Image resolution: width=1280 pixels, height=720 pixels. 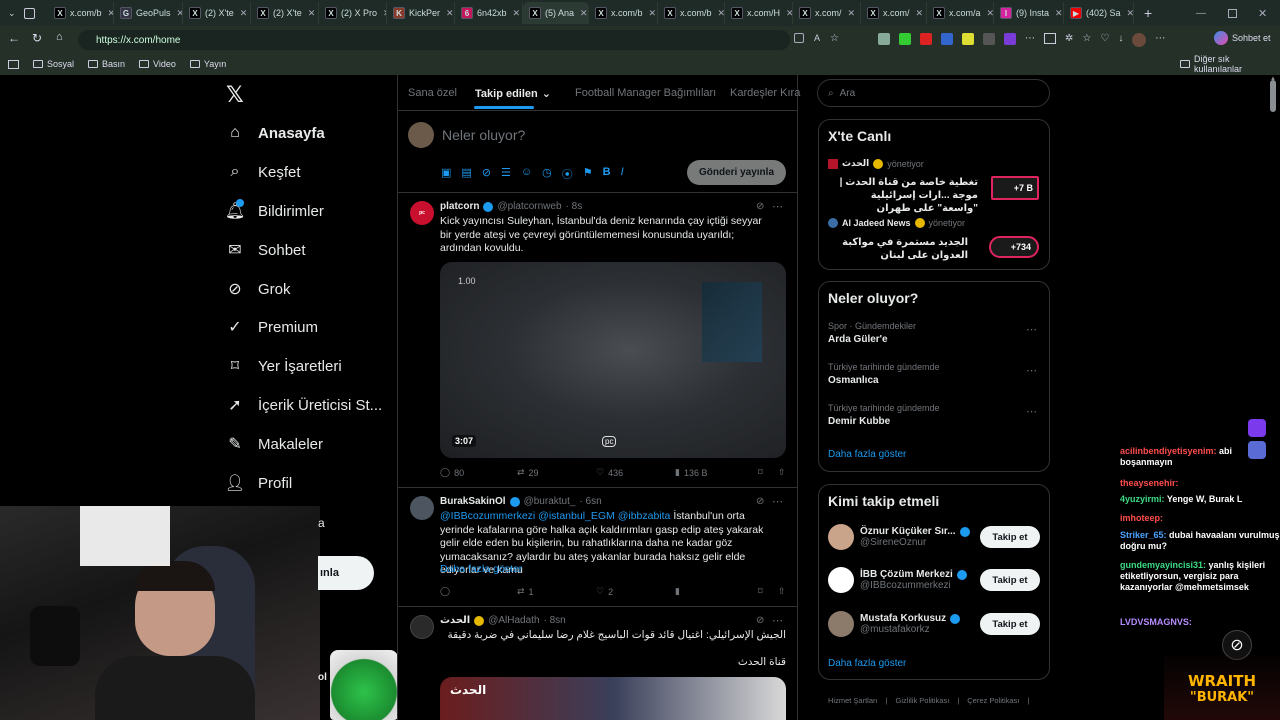 I want to click on refresh-icon: ↻, so click(x=37, y=38).